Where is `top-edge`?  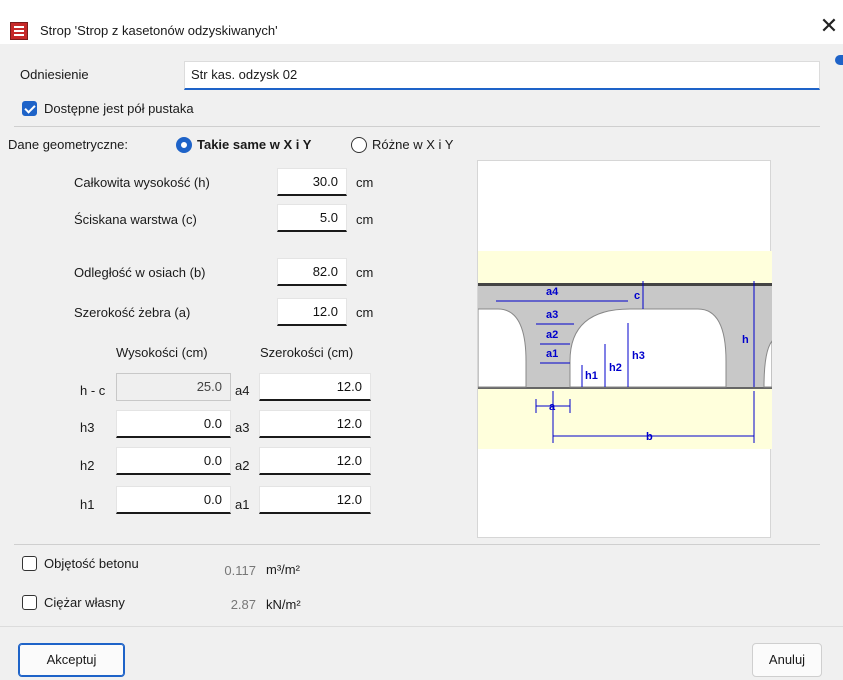
top-edge is located at coordinates (625, 284).